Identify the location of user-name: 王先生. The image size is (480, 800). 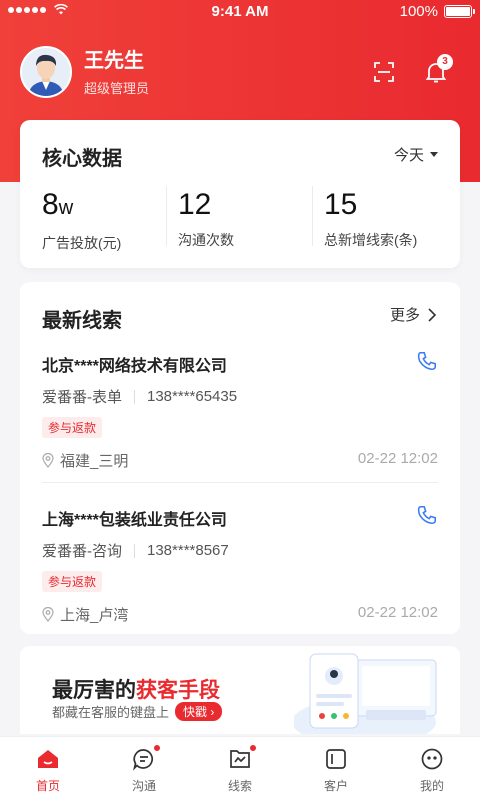
(114, 60).